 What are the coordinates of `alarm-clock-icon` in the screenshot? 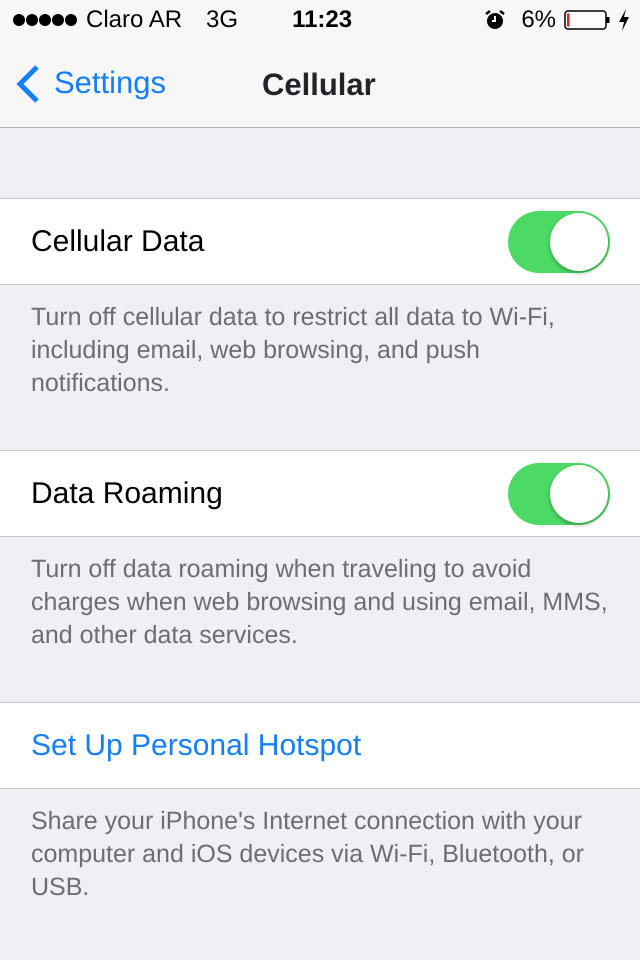 It's located at (495, 20).